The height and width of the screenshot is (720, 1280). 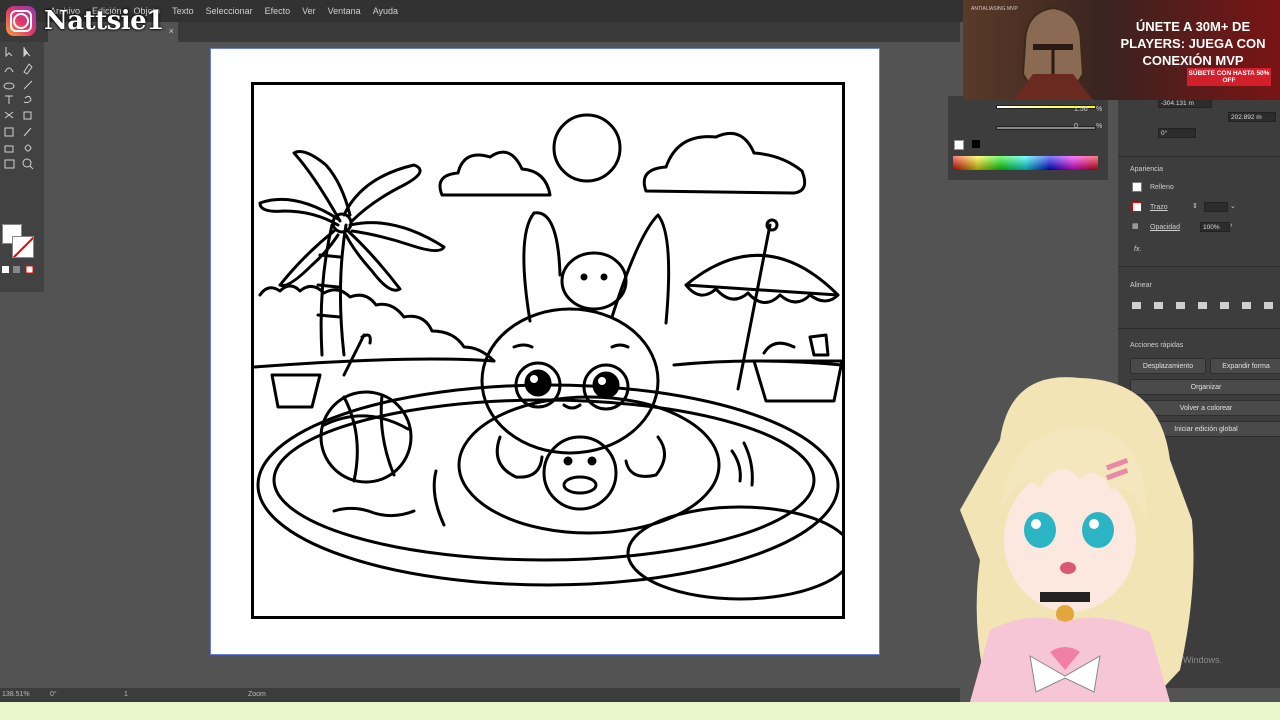 What do you see at coordinates (1157, 345) in the screenshot?
I see `quick-actions-title: Acciones rápidas` at bounding box center [1157, 345].